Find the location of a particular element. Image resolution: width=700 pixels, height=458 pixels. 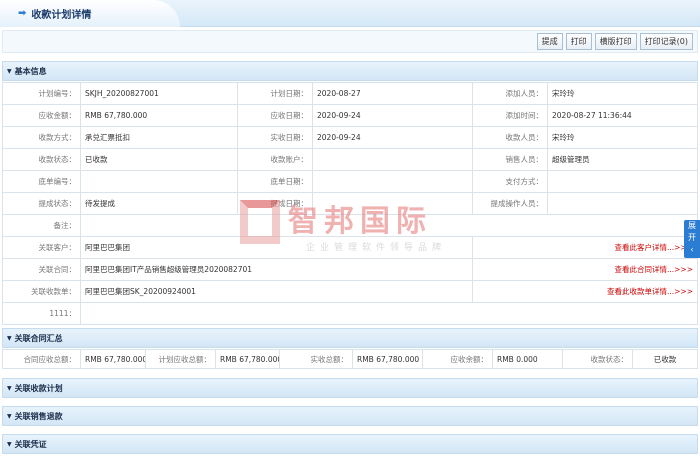

related-row: 关联客户： 阿里巴巴集团 查看此客户详情...>>> is located at coordinates (350, 247).